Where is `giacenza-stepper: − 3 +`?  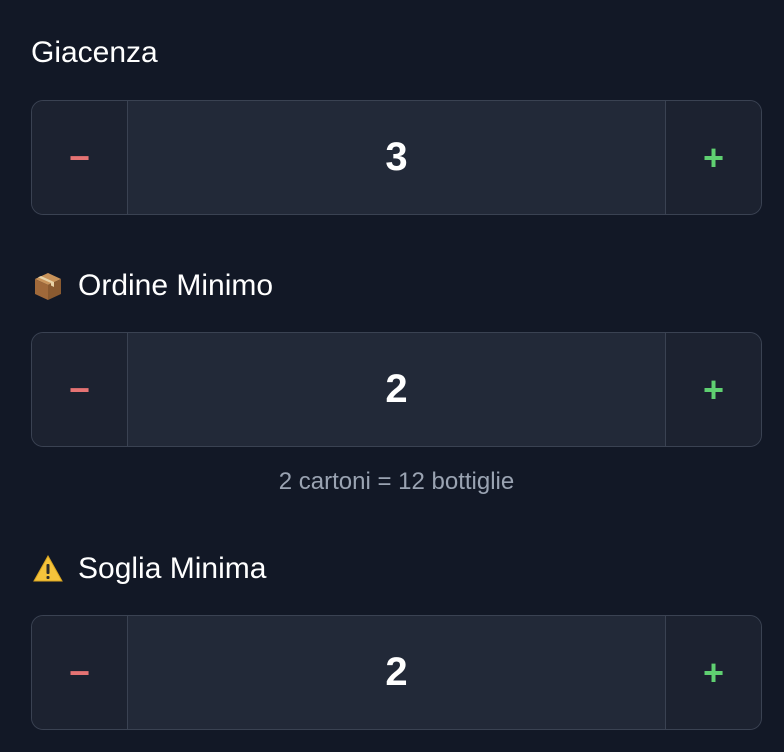
giacenza-stepper: − 3 + is located at coordinates (396, 157).